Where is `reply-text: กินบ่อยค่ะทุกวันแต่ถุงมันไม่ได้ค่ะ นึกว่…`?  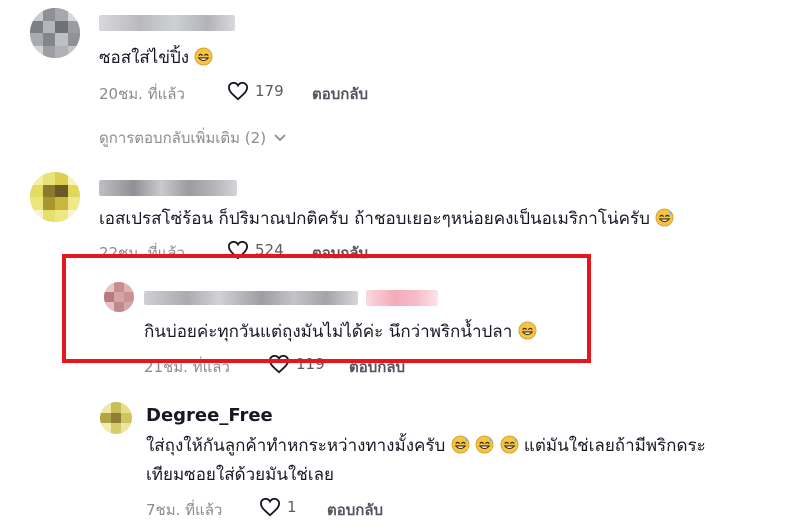 reply-text: กินบ่อยค่ะทุกวันแต่ถุงมันไม่ได้ค่ะ นึกว่… is located at coordinates (340, 331).